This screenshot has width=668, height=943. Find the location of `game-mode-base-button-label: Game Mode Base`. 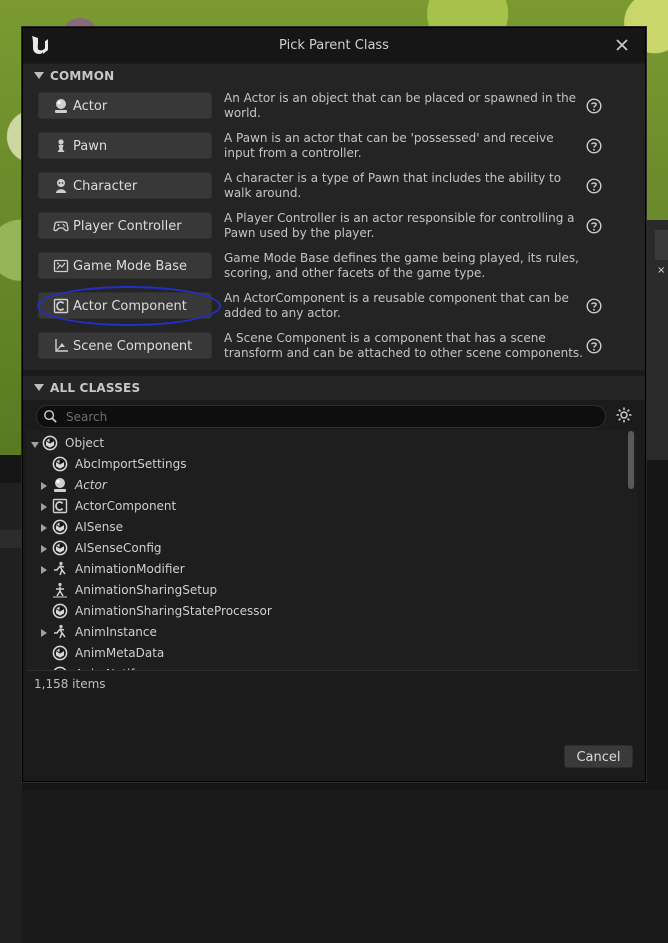

game-mode-base-button-label: Game Mode Base is located at coordinates (130, 266).